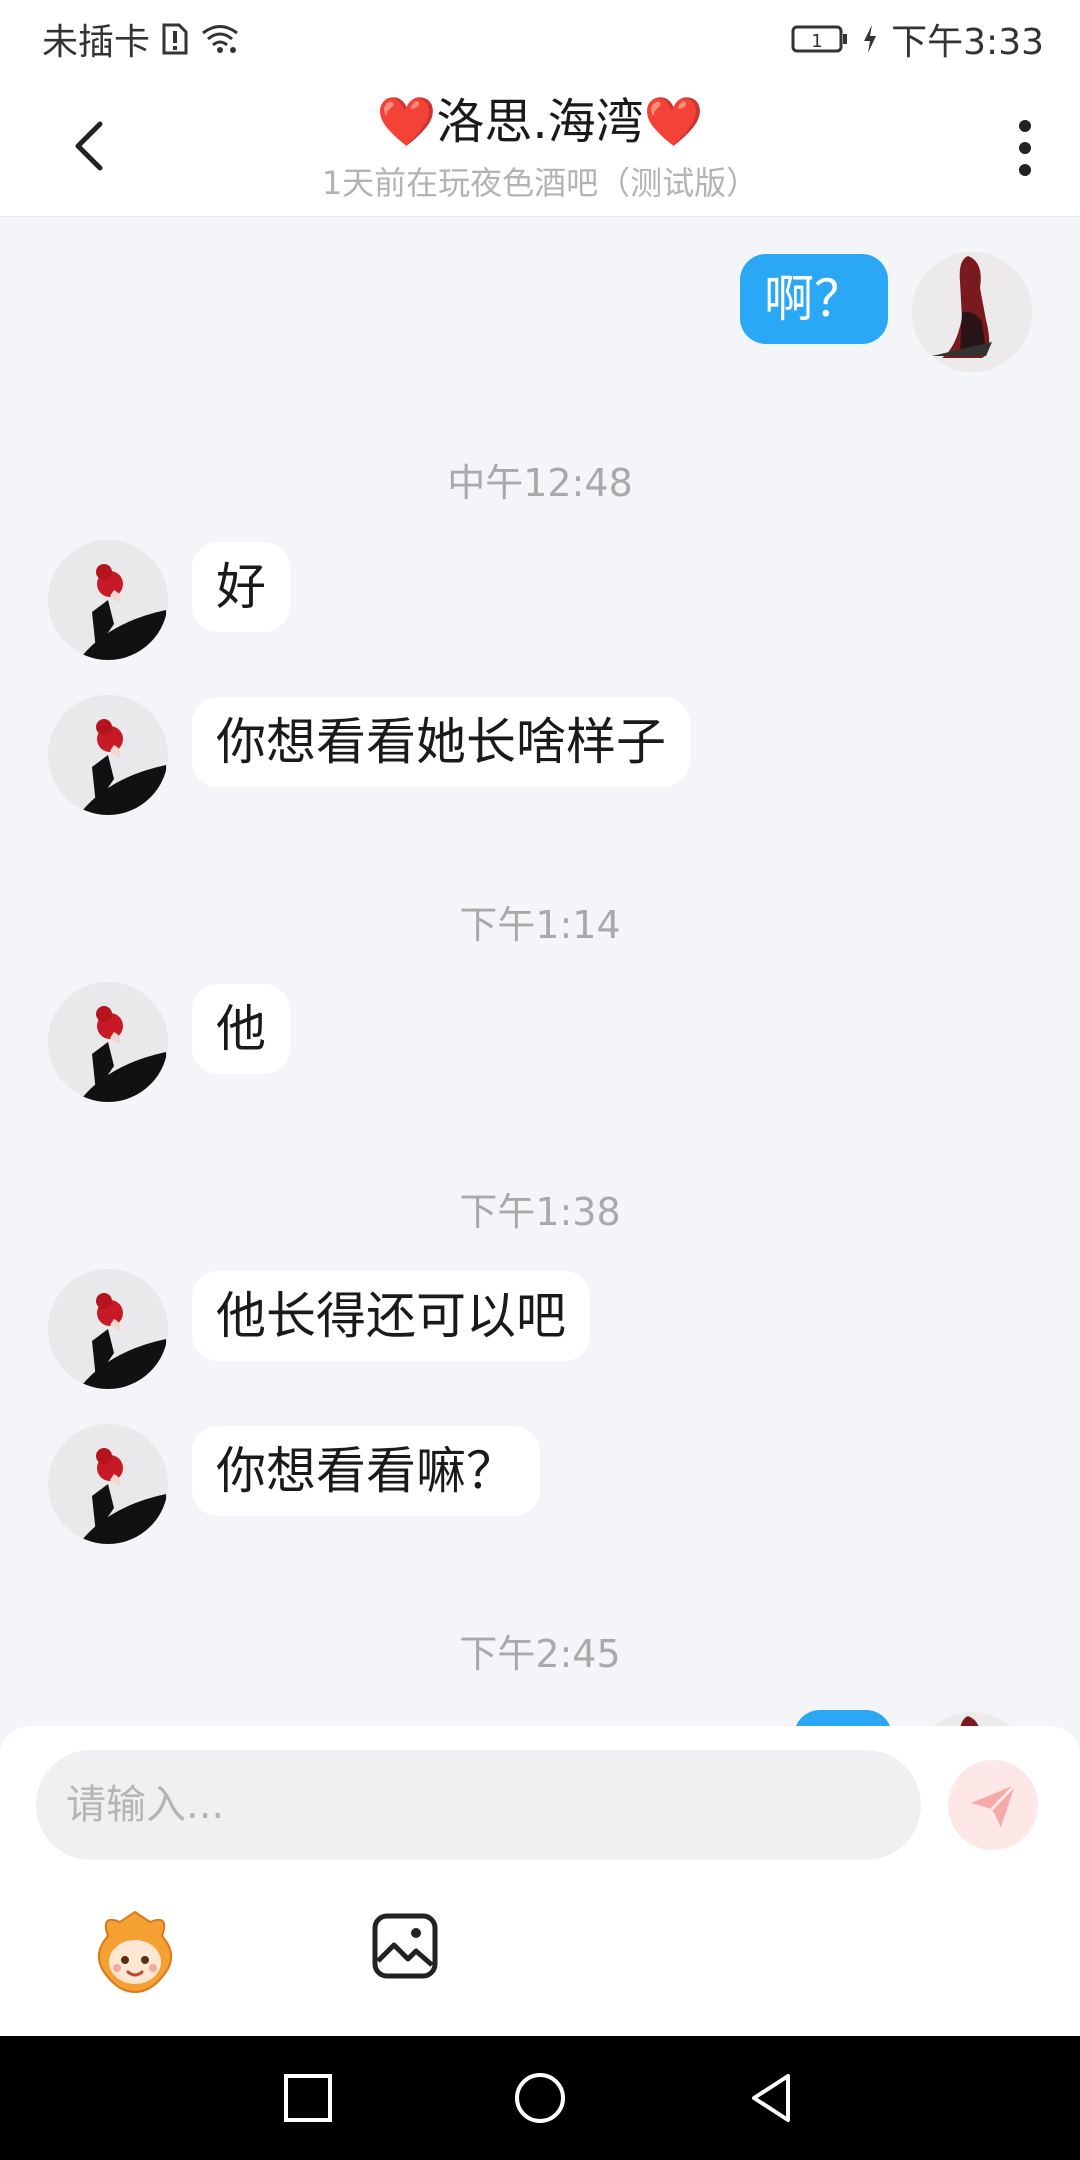 The width and height of the screenshot is (1080, 2160). What do you see at coordinates (241, 587) in the screenshot?
I see `message-bubble: 好` at bounding box center [241, 587].